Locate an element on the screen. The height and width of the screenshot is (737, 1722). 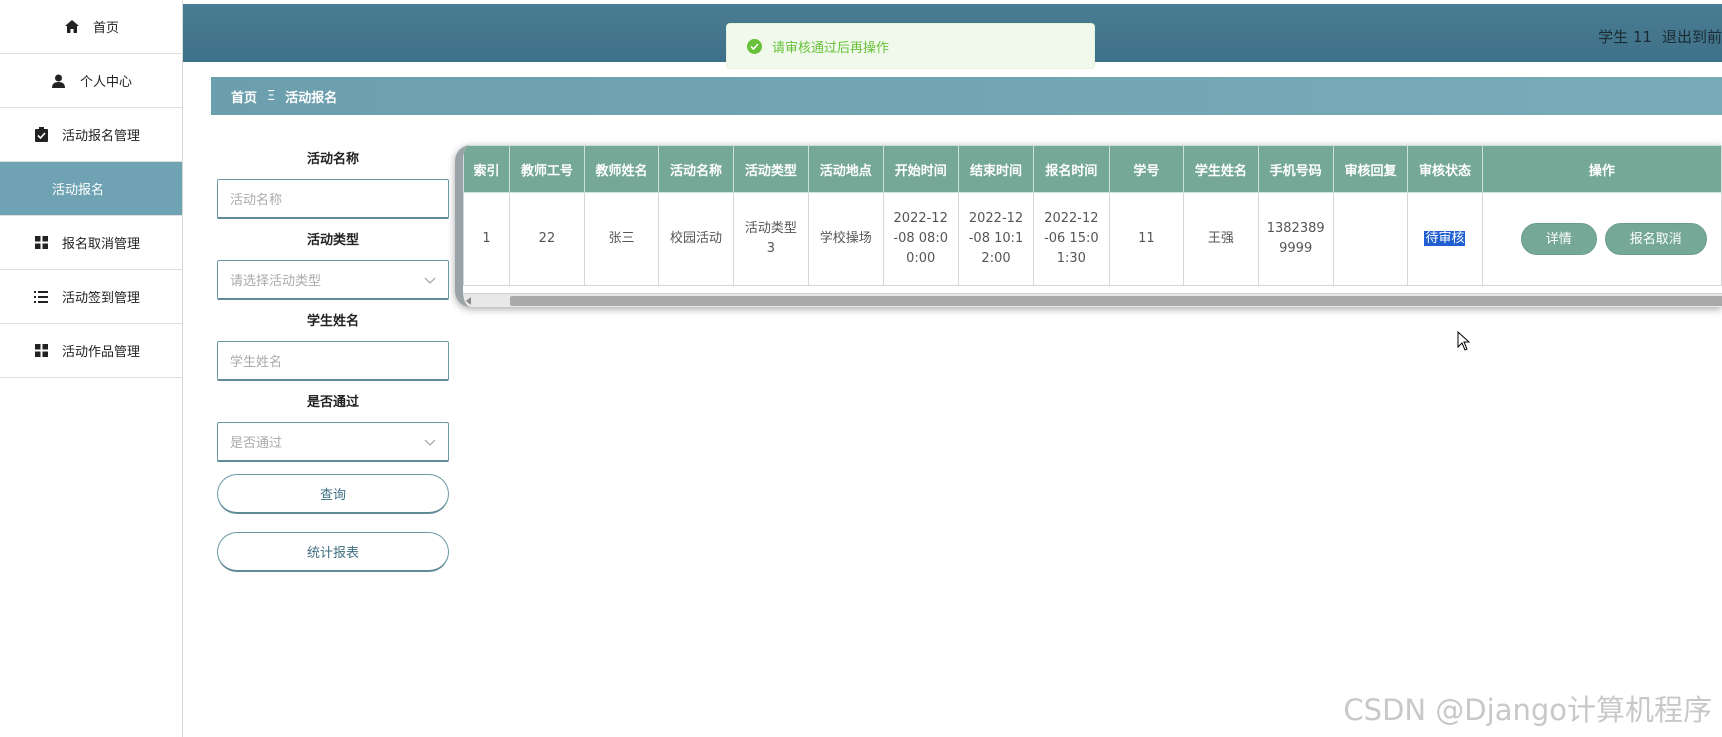
activity-type-label: 活动类型 is located at coordinates (332, 240).